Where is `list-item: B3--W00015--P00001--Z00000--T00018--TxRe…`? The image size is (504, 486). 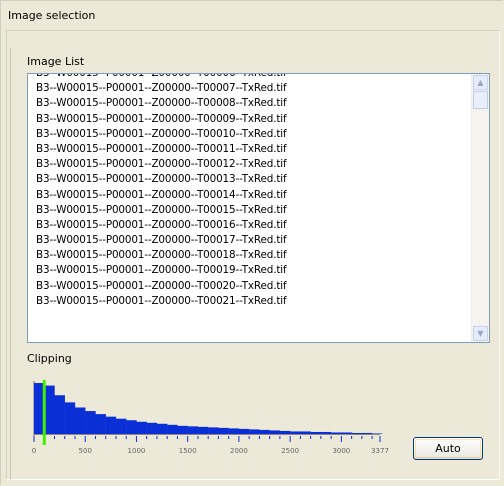
list-item: B3--W00015--P00001--Z00000--T00018--TxRe… is located at coordinates (251, 255).